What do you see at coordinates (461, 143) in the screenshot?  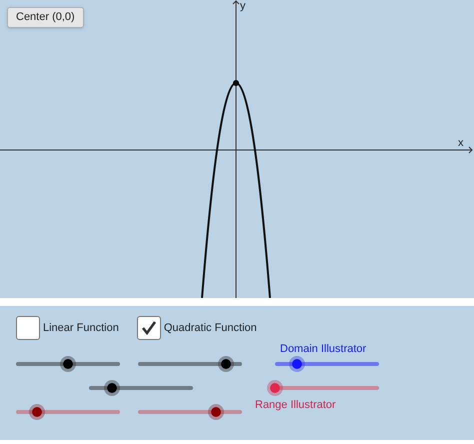 I see `x-axis-label: x` at bounding box center [461, 143].